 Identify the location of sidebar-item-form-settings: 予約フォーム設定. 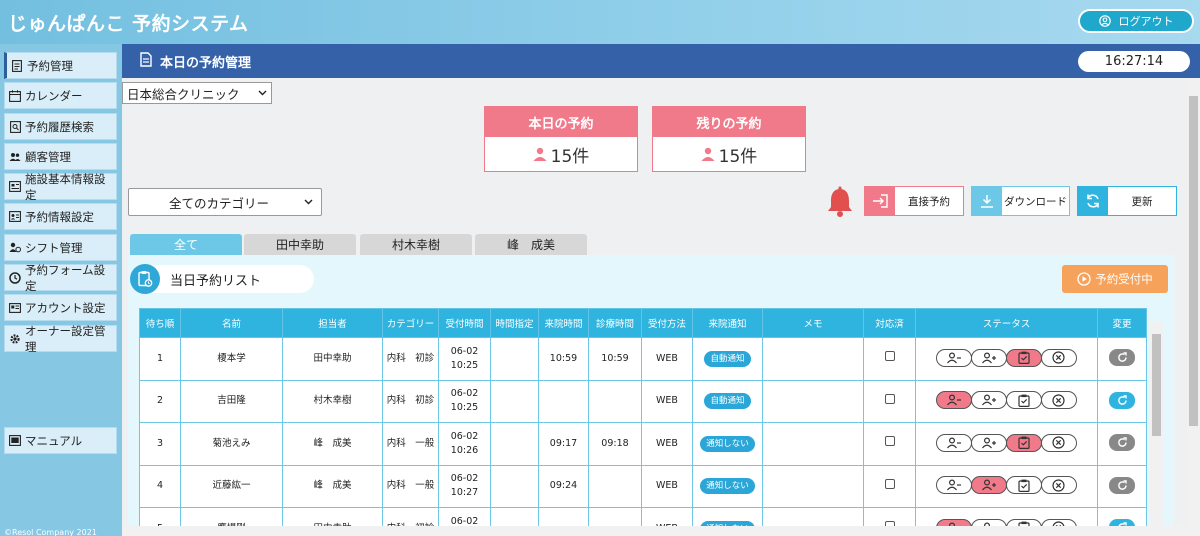
(60, 278).